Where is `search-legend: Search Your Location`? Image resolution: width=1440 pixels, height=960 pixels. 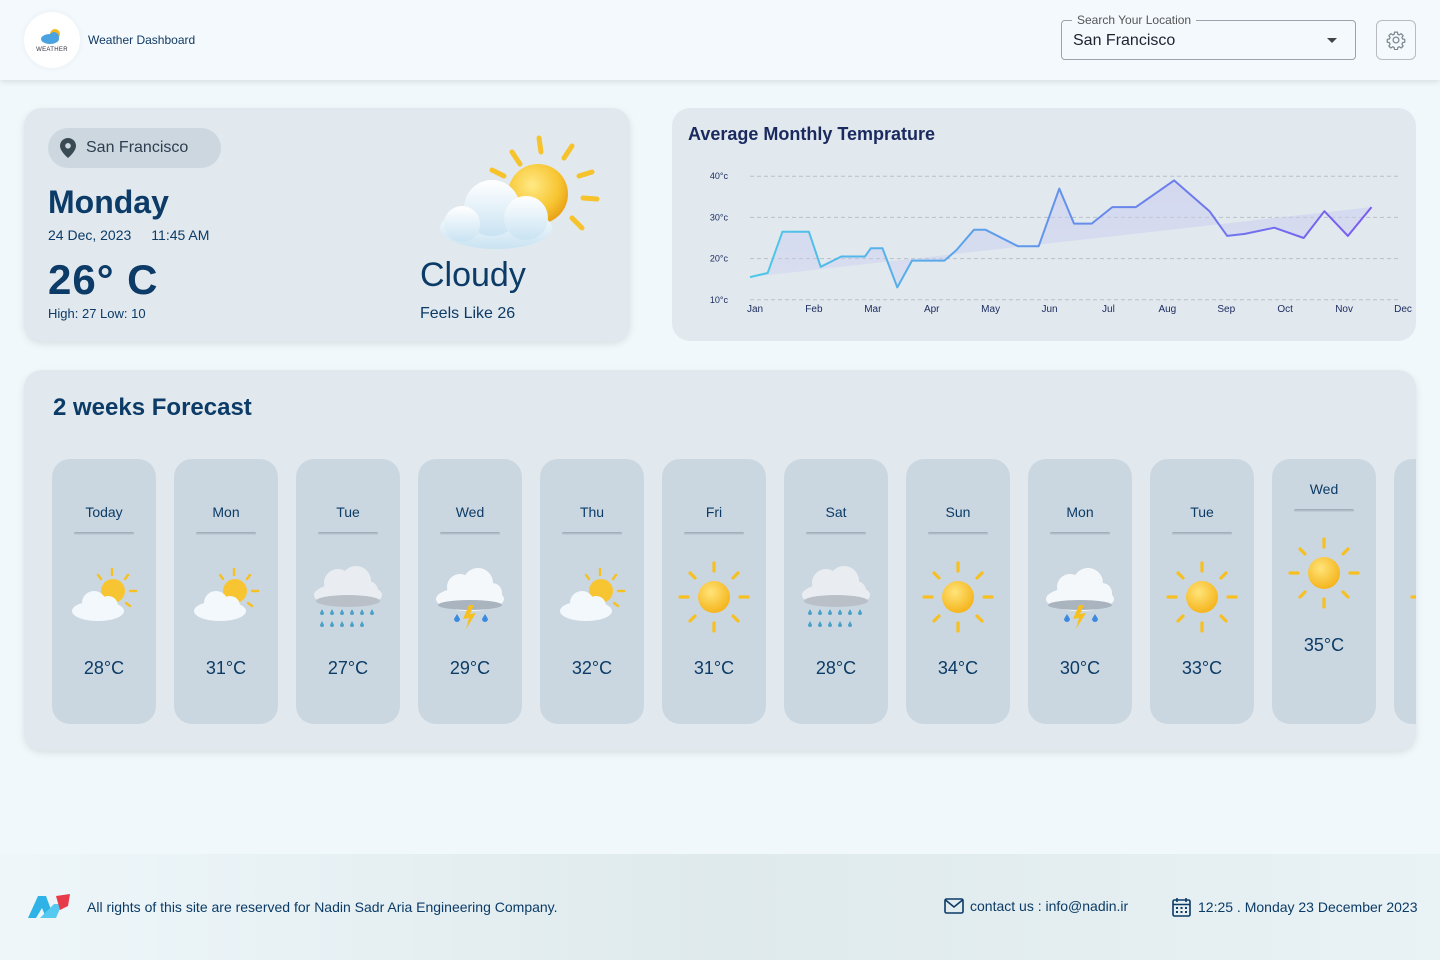 search-legend: Search Your Location is located at coordinates (1134, 20).